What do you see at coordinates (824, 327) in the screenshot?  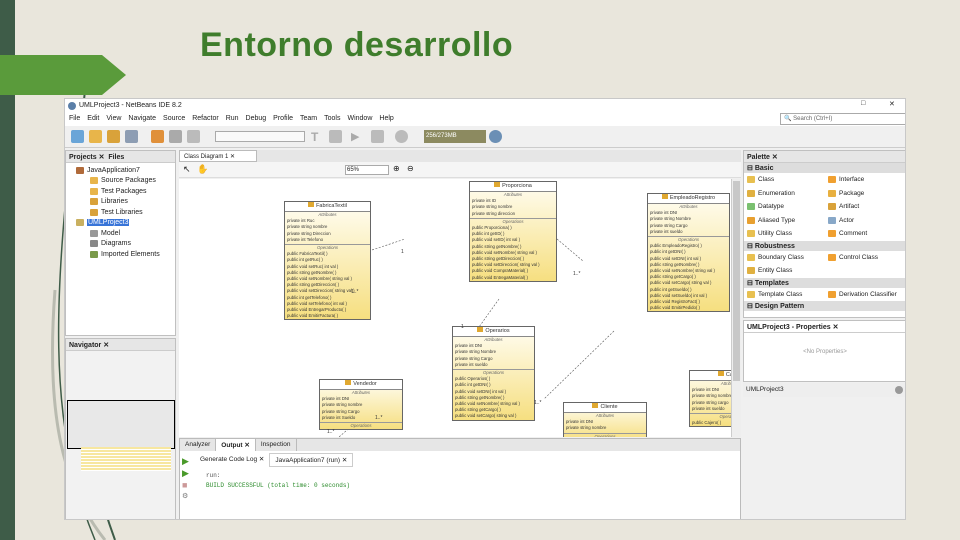 I see `tab-properties: UMLProject3 - Properties ✕` at bounding box center [824, 327].